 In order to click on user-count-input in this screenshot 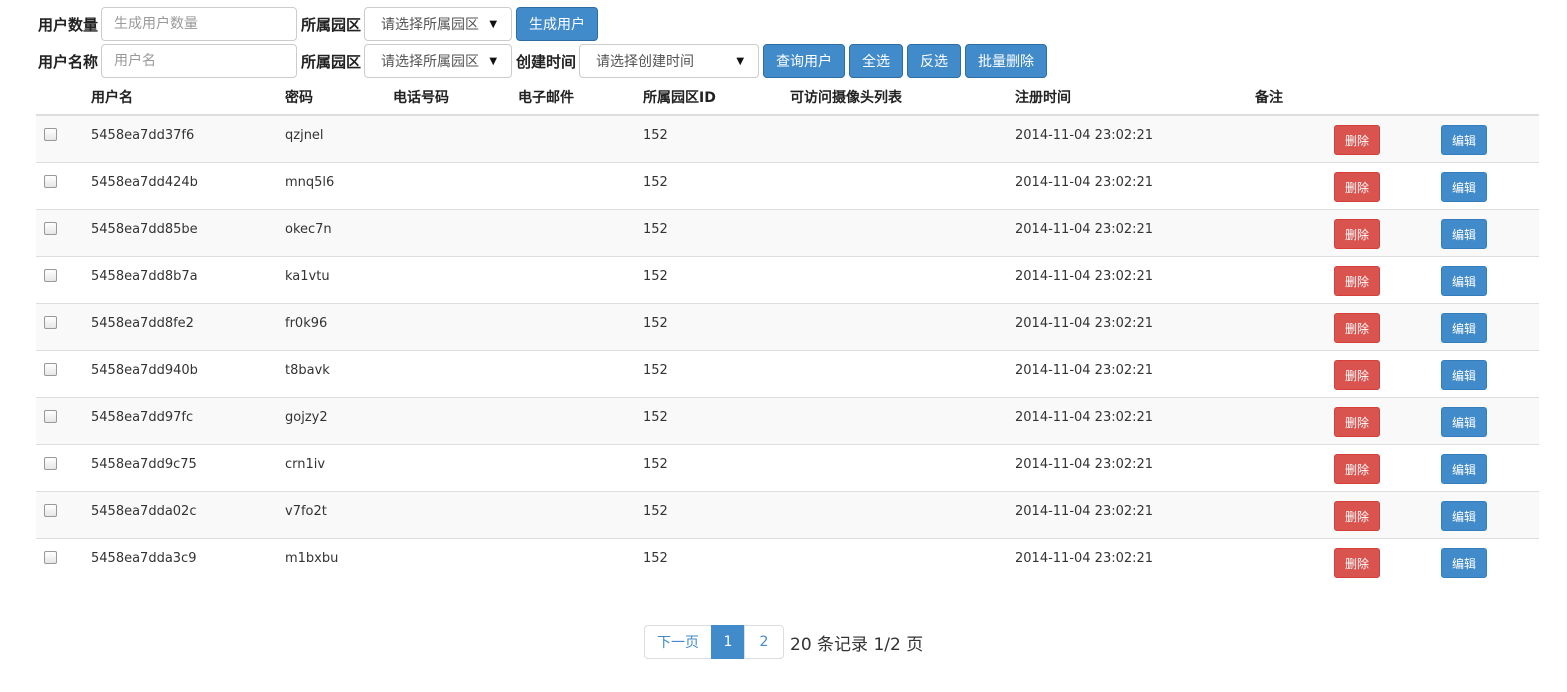, I will do `click(199, 24)`.